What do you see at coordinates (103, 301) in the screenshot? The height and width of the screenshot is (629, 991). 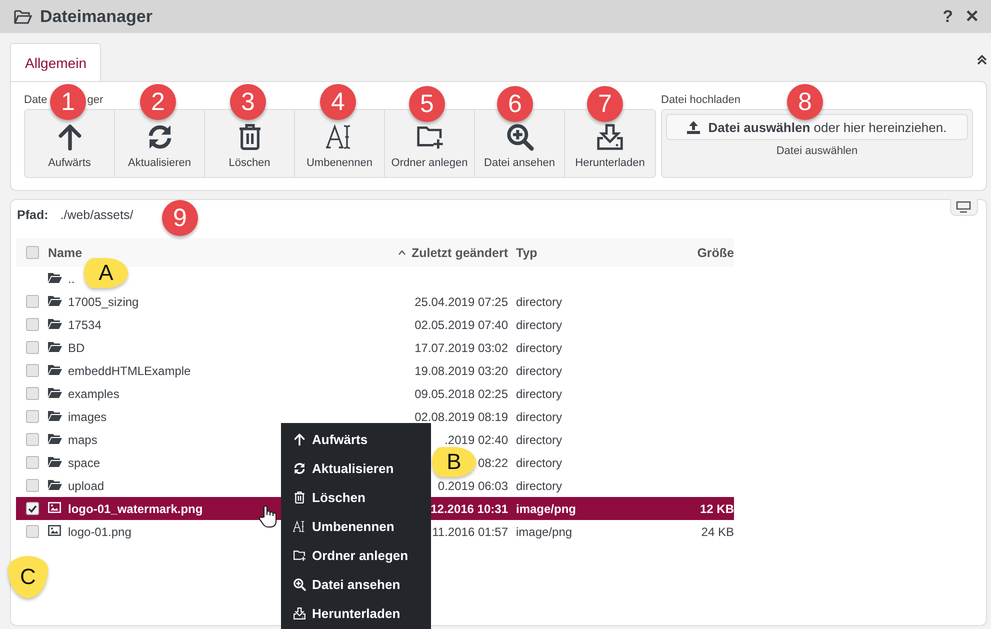 I see `file-name: 17005_sizing` at bounding box center [103, 301].